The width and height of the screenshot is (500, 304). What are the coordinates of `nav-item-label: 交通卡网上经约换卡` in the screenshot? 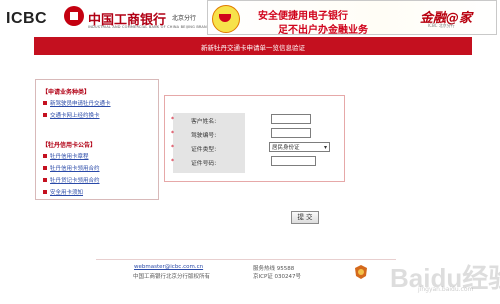 It's located at (75, 115).